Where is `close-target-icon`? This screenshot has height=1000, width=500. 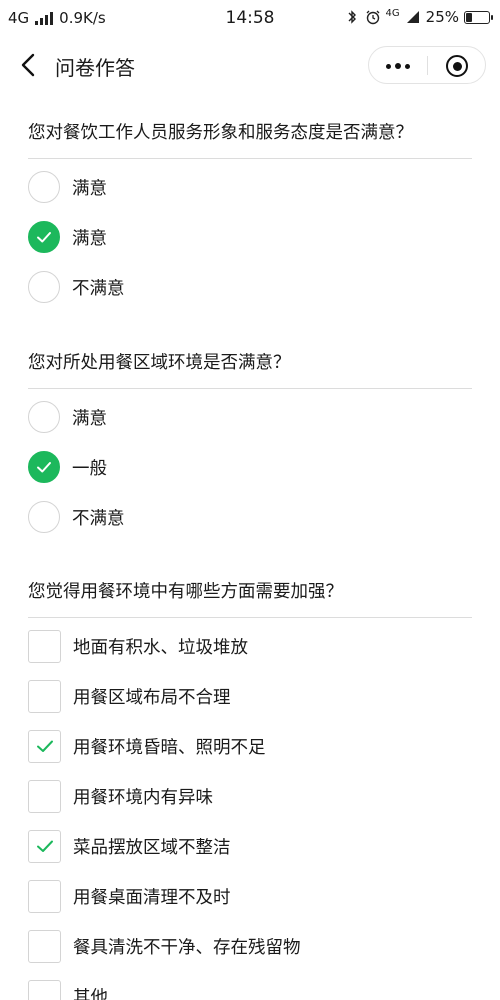 close-target-icon is located at coordinates (457, 66).